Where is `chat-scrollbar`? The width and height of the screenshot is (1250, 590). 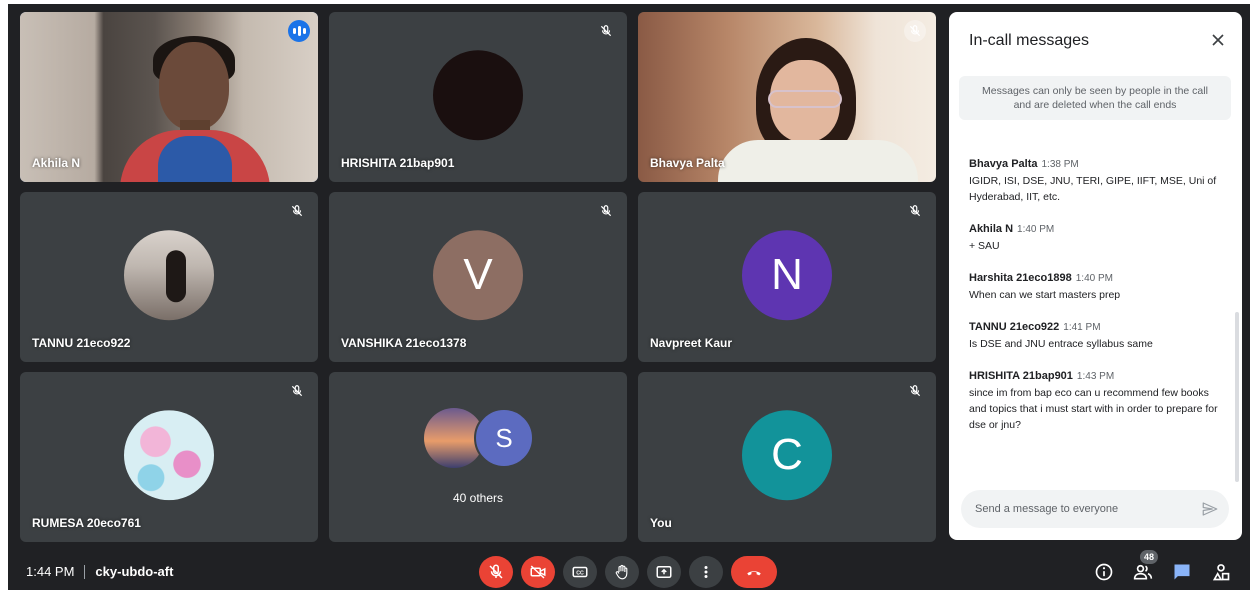
chat-scrollbar is located at coordinates (1237, 397).